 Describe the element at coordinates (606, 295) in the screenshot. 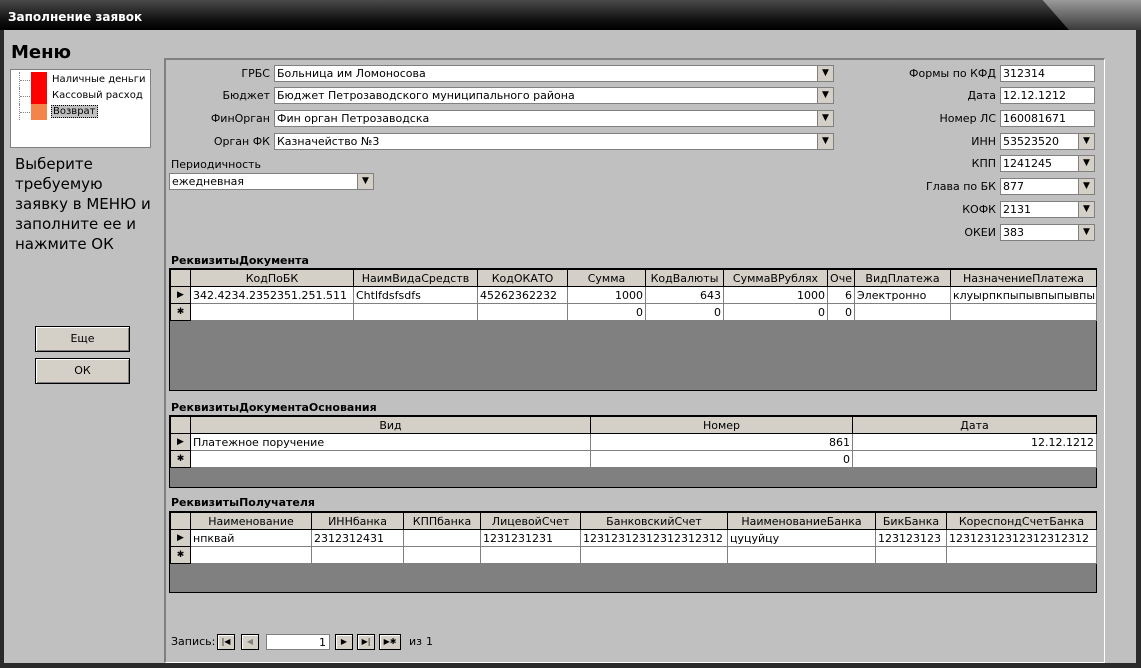

I see `table-cell: 1000` at that location.